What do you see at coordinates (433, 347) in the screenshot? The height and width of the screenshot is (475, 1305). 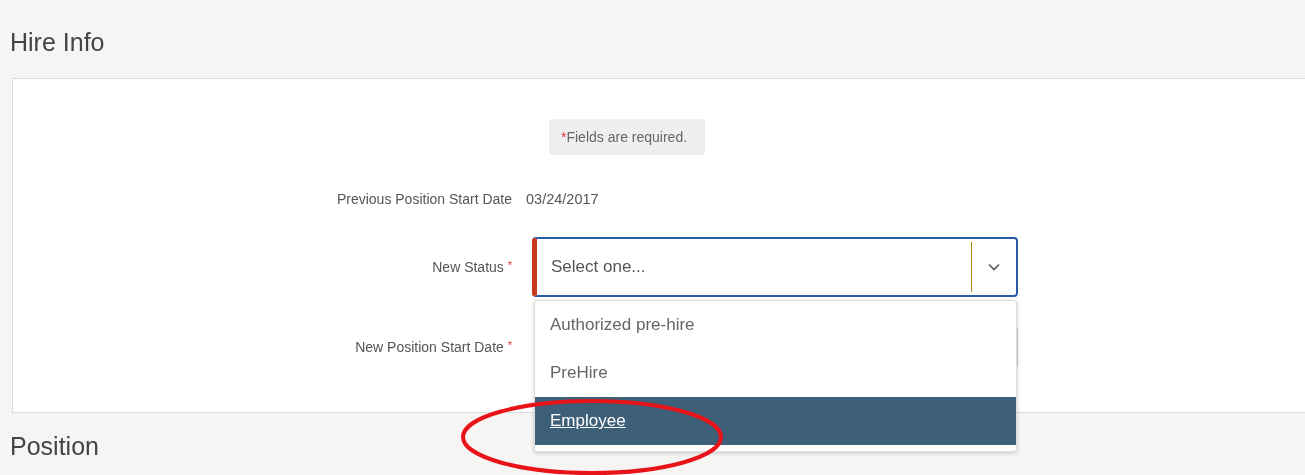 I see `field-label: New Position Start Date *` at bounding box center [433, 347].